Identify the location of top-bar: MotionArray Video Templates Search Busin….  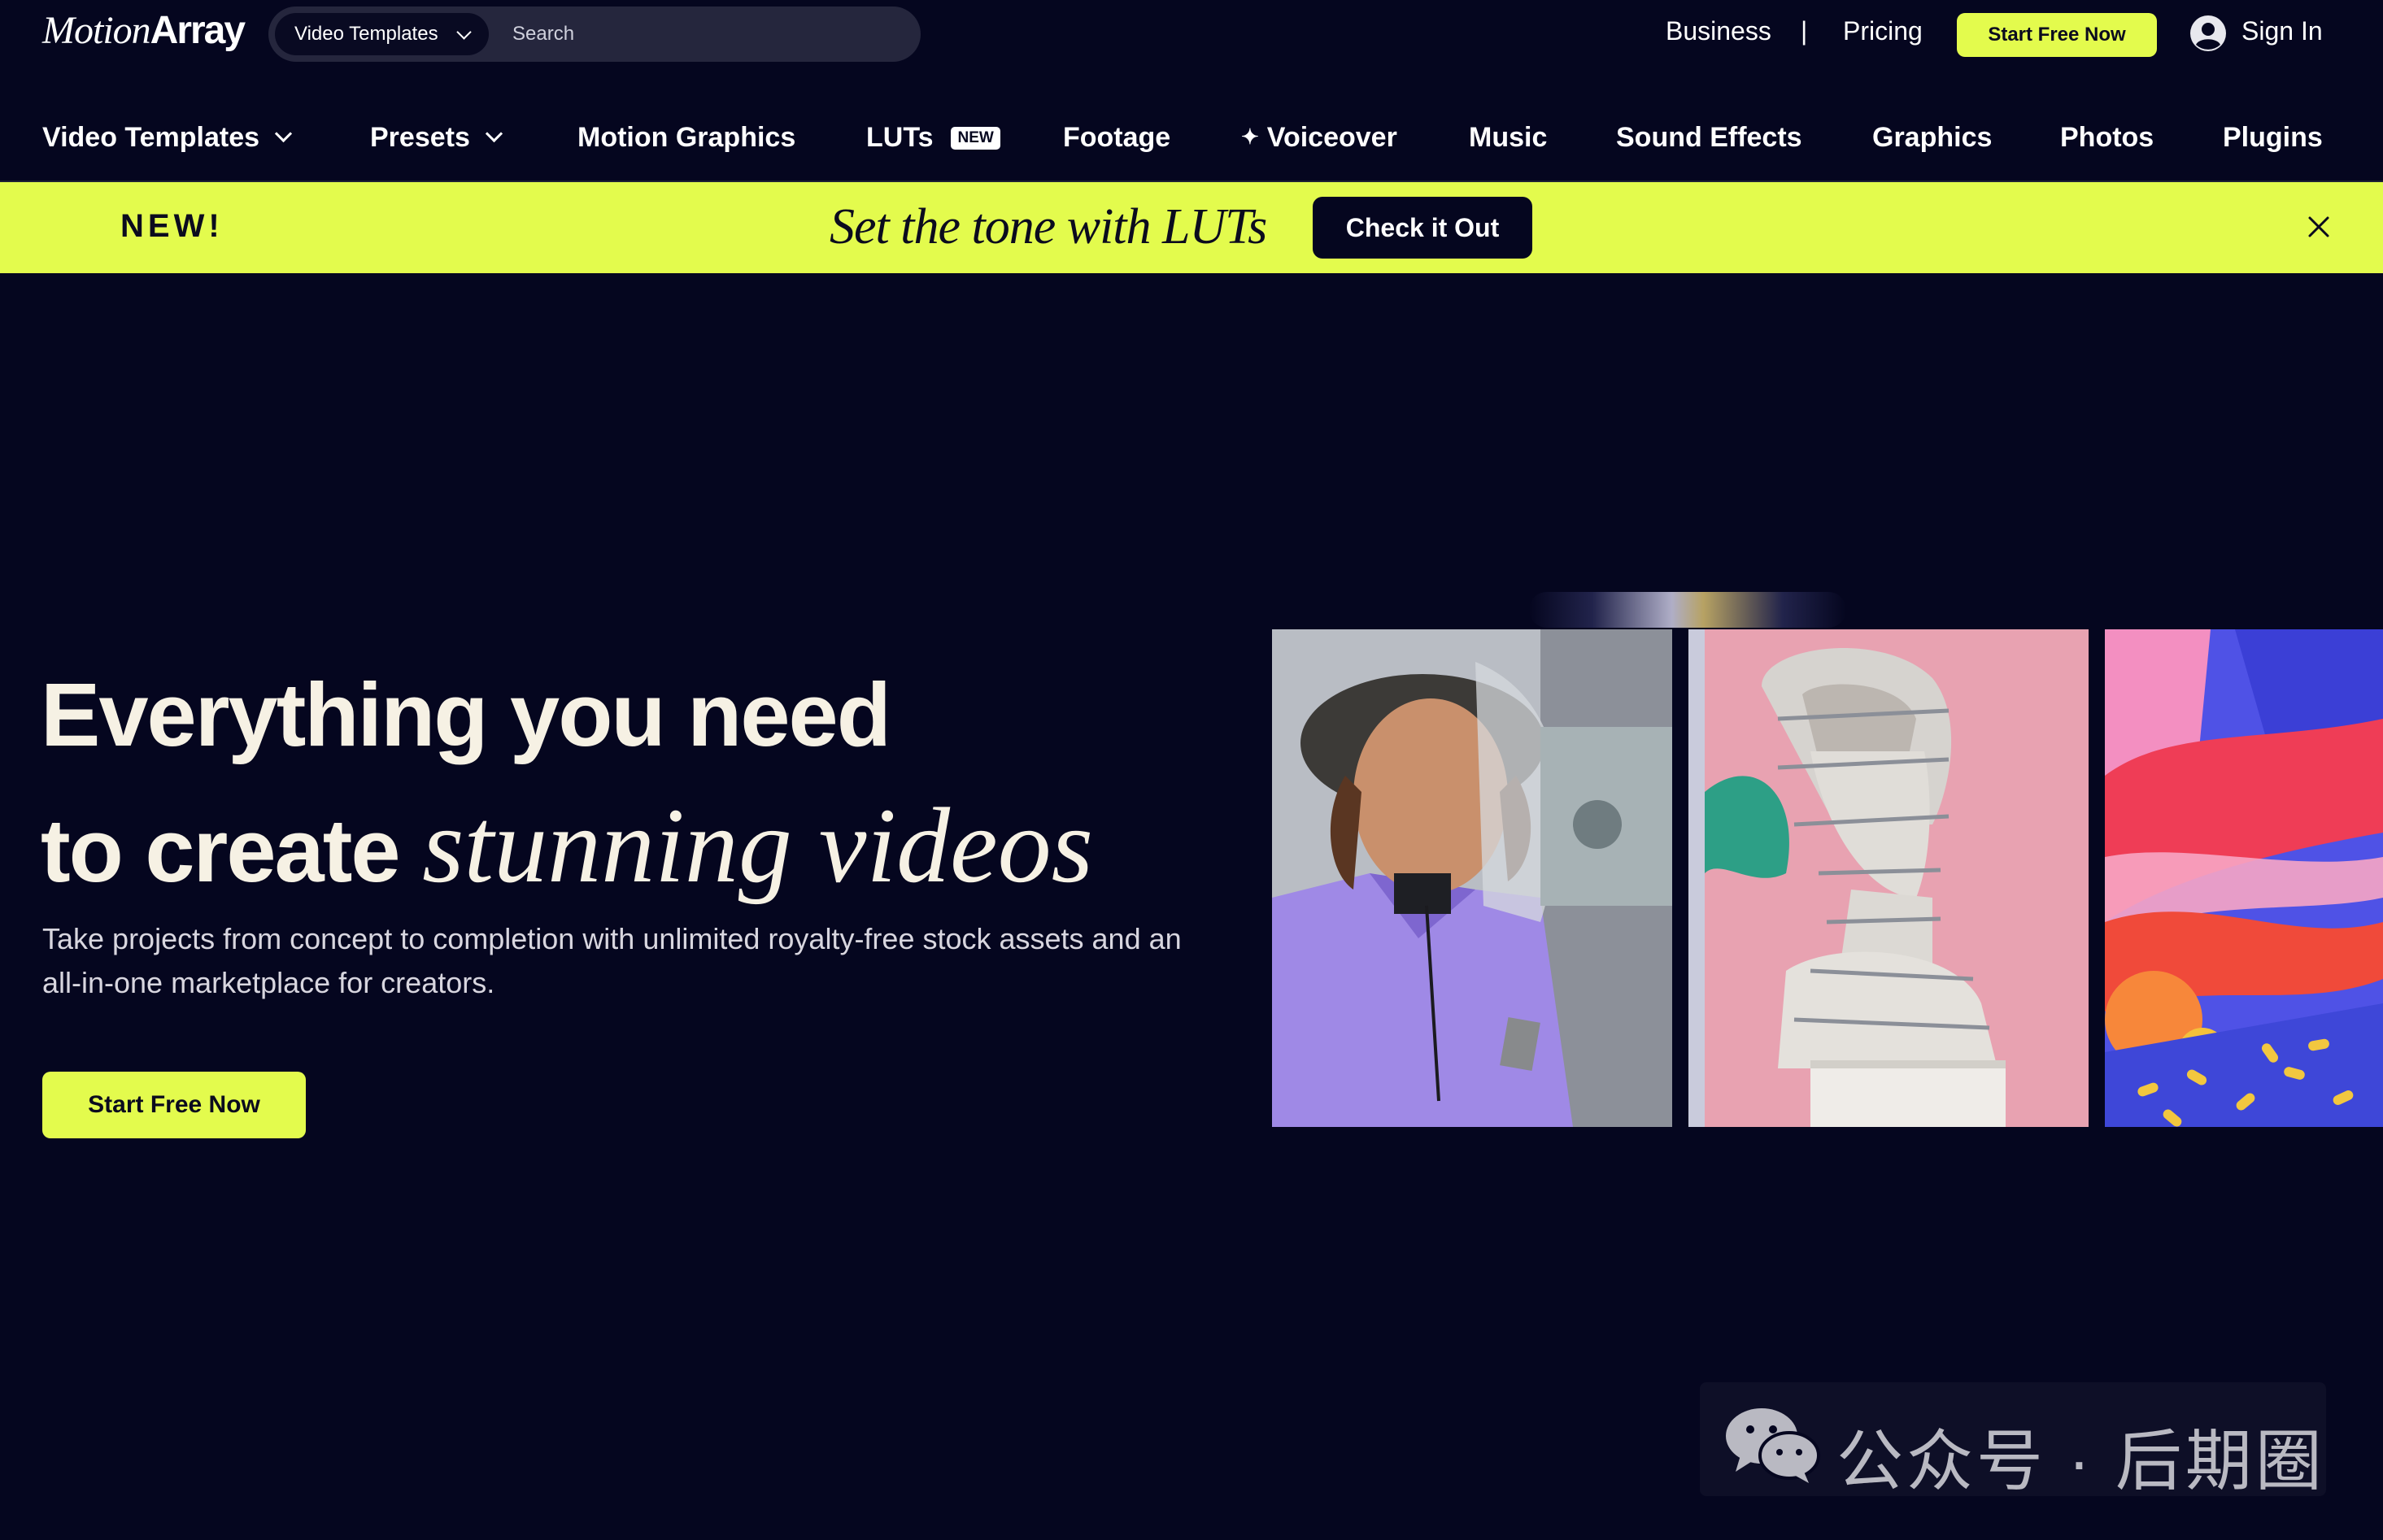
(1191, 34).